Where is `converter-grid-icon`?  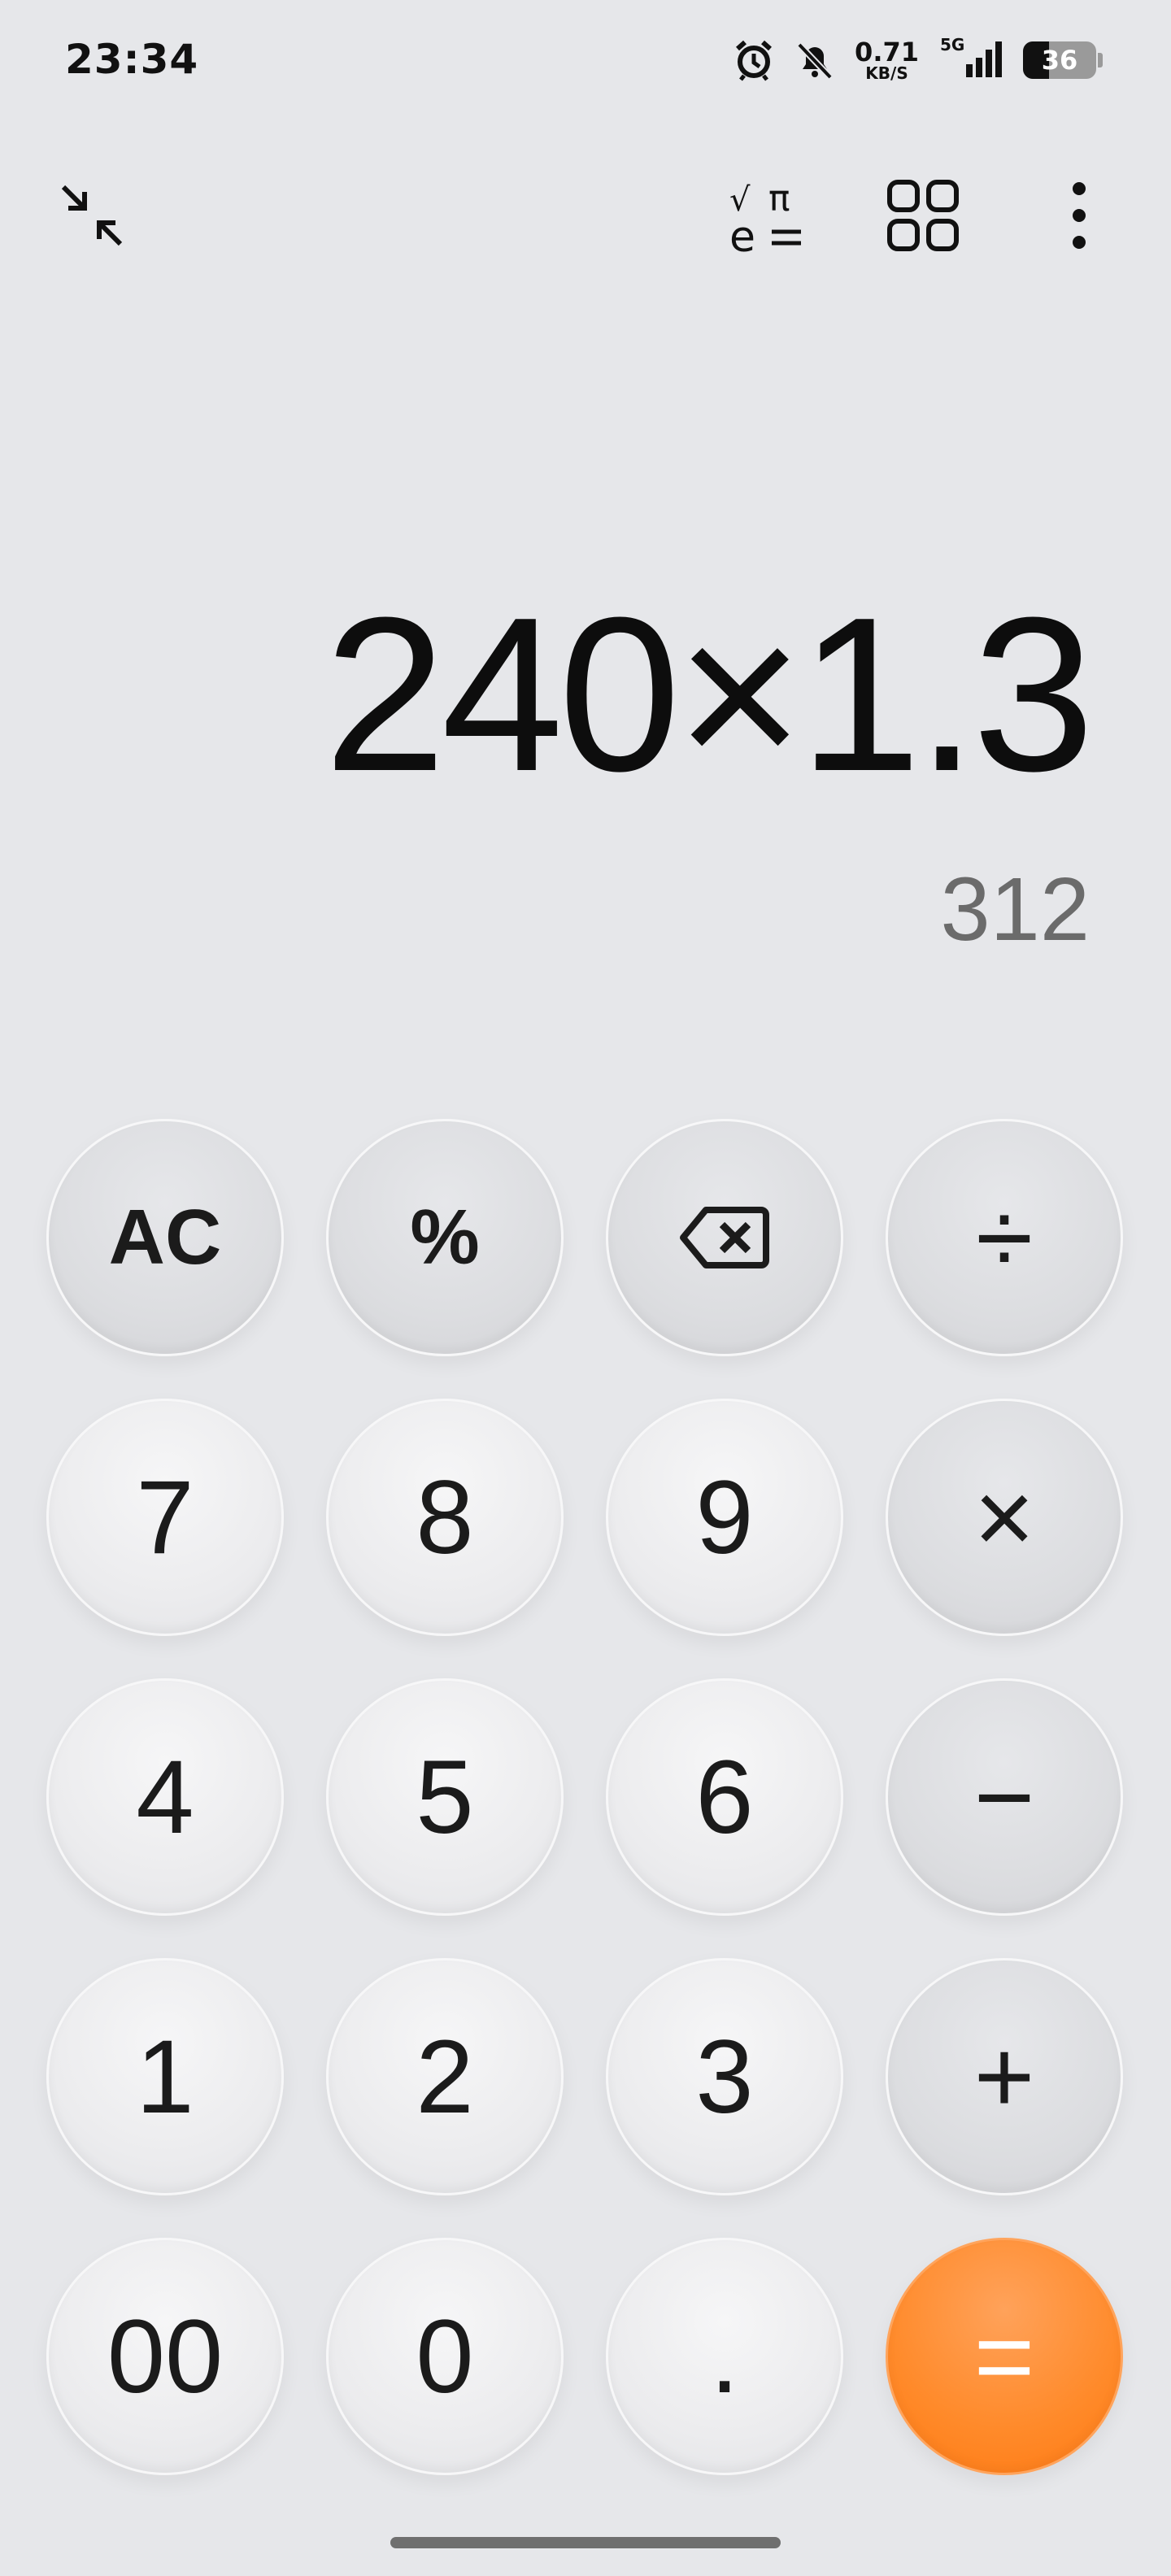
converter-grid-icon is located at coordinates (923, 215).